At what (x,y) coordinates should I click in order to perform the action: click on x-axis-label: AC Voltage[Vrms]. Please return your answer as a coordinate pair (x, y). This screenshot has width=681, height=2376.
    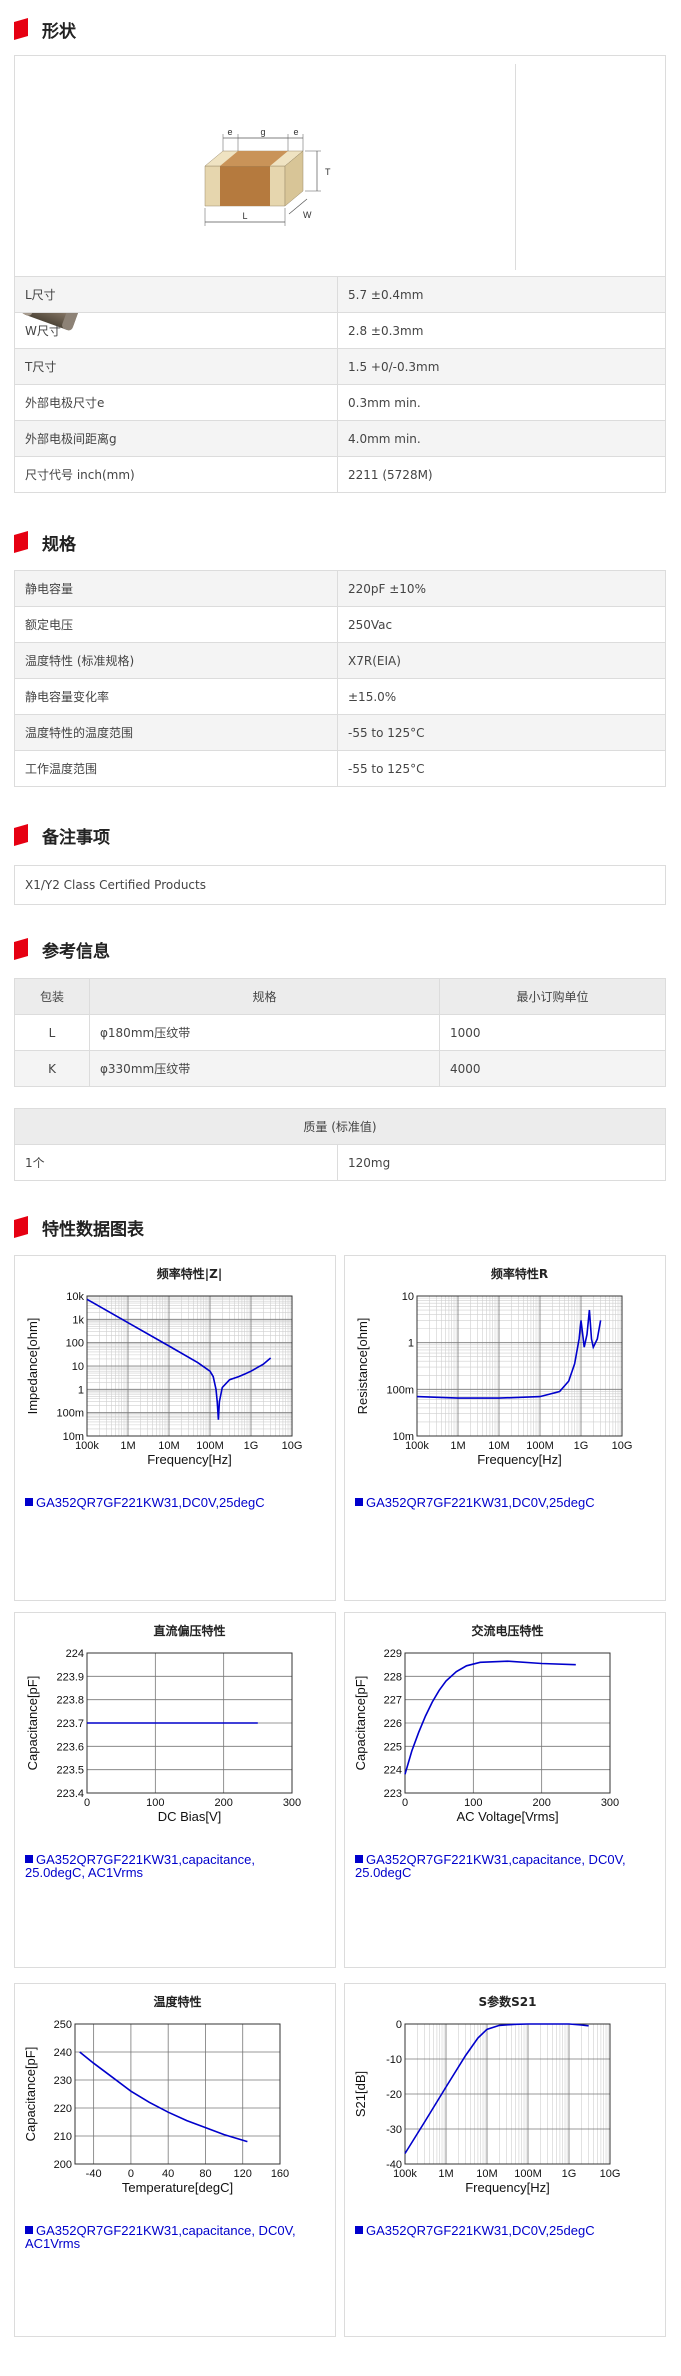
    Looking at the image, I should click on (507, 1816).